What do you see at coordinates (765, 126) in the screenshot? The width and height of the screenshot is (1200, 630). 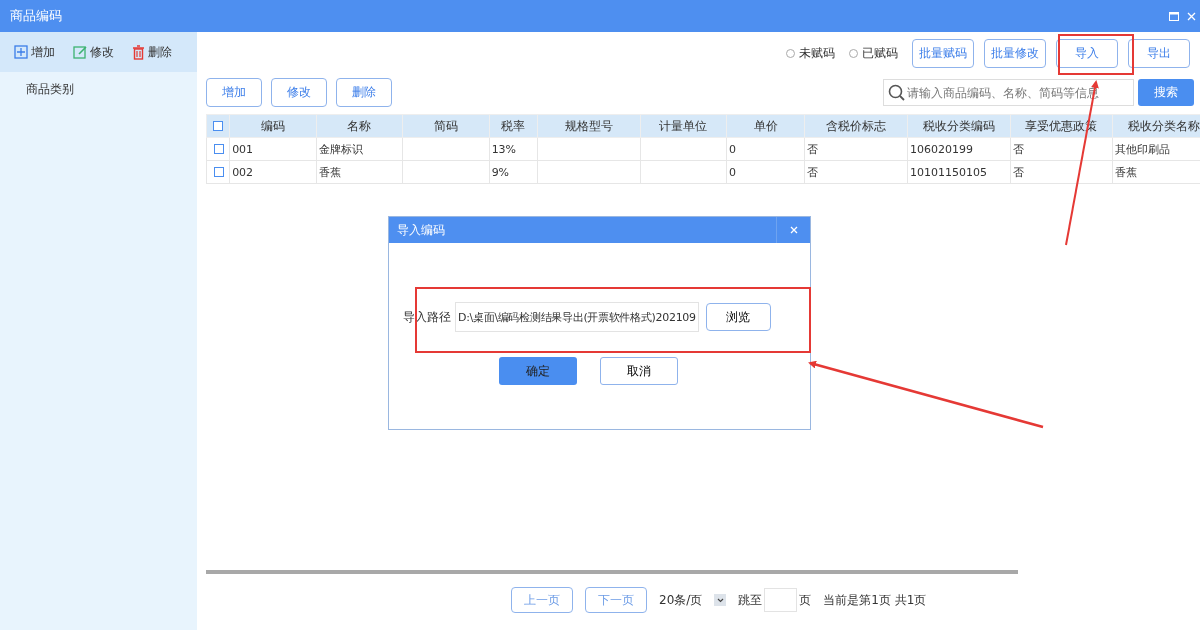 I see `column-header: 单价` at bounding box center [765, 126].